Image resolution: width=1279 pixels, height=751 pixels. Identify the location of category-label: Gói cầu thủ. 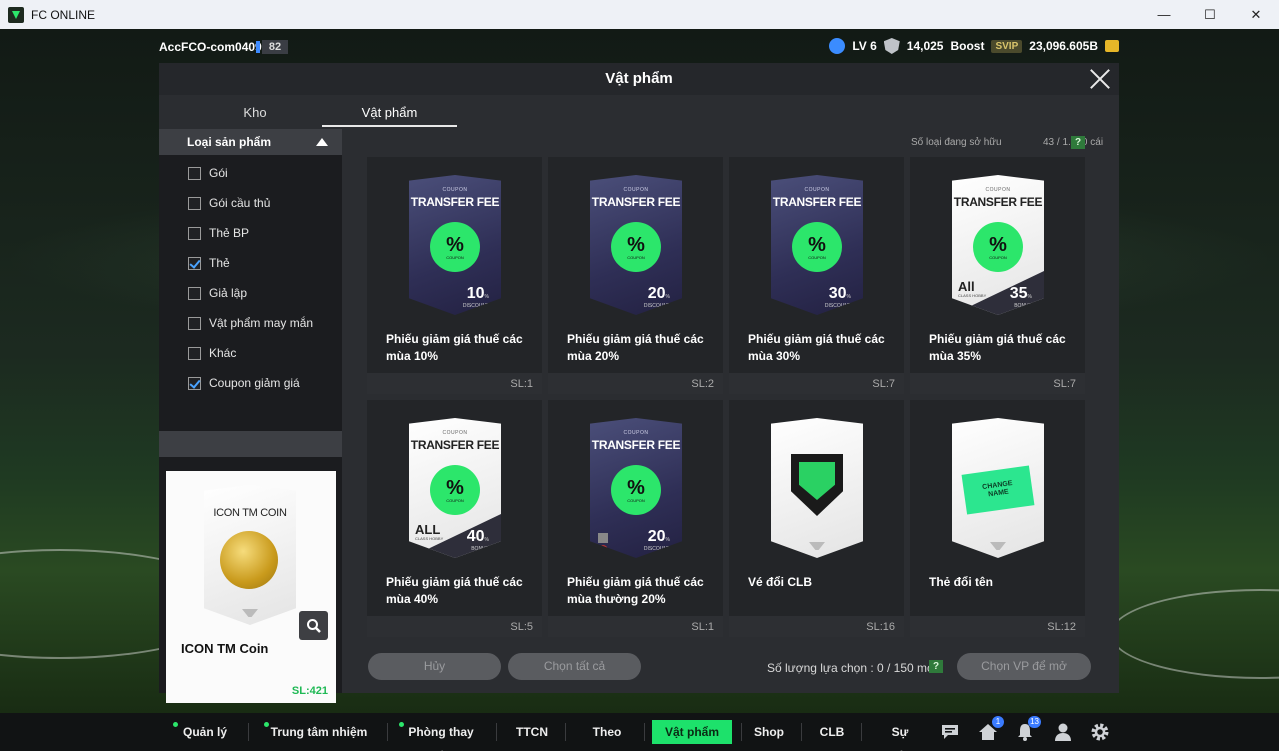
(240, 203).